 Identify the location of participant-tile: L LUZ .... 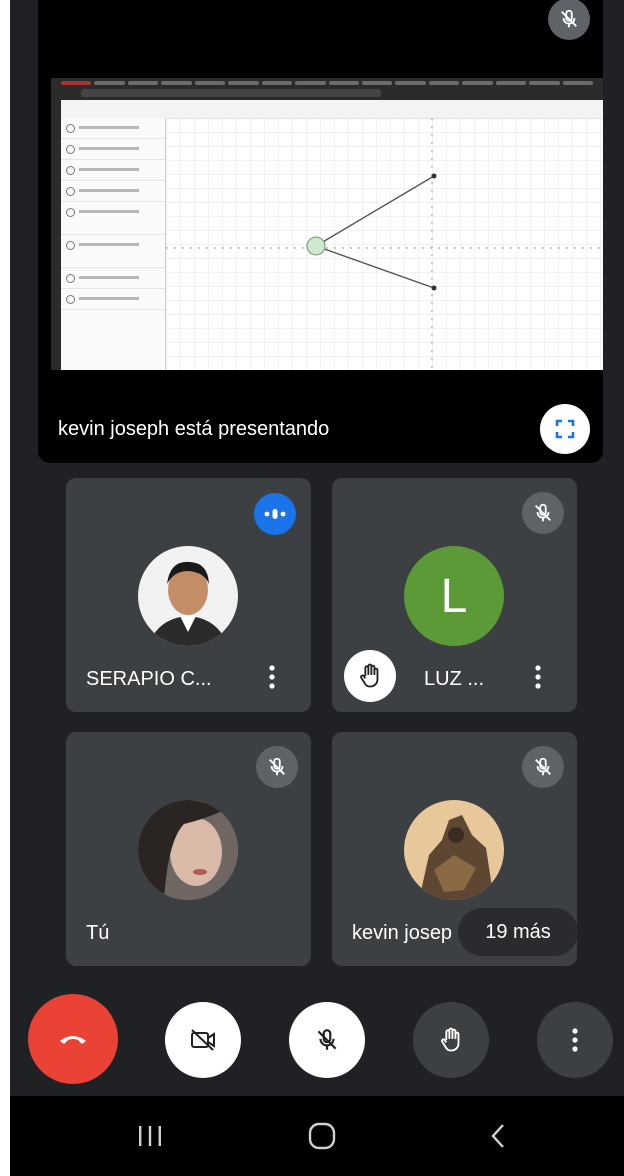
(454, 595).